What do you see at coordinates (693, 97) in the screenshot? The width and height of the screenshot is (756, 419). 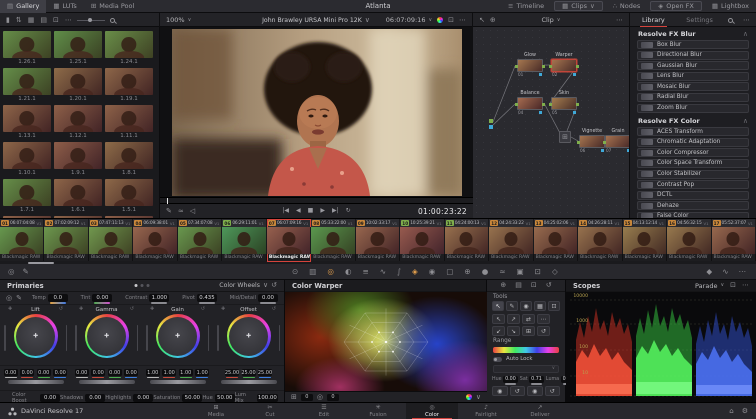 I see `fx-item: Radial Blur` at bounding box center [693, 97].